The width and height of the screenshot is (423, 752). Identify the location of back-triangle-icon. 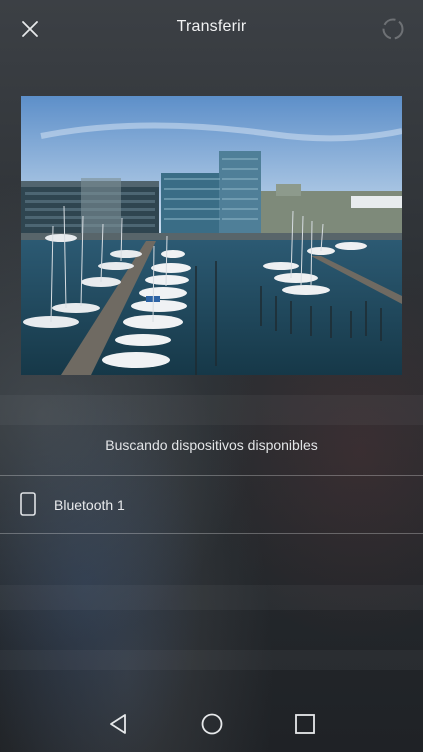
(119, 724).